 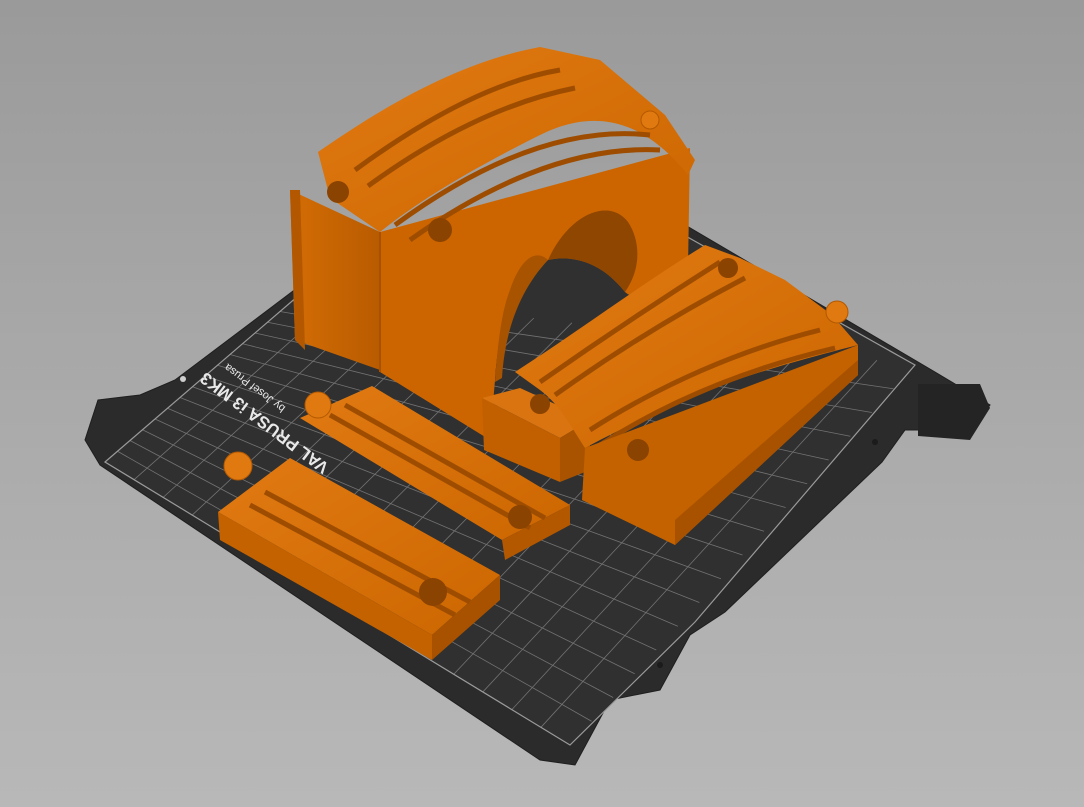 What do you see at coordinates (238, 466) in the screenshot?
I see `straight-front-peg` at bounding box center [238, 466].